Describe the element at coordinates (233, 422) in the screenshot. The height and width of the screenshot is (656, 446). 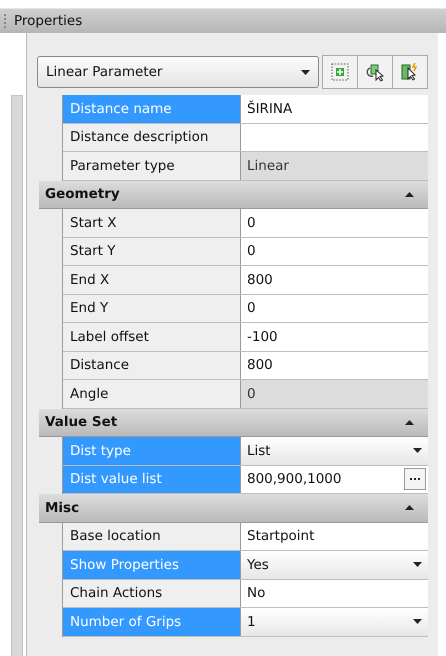
I see `section-header: Value Set` at that location.